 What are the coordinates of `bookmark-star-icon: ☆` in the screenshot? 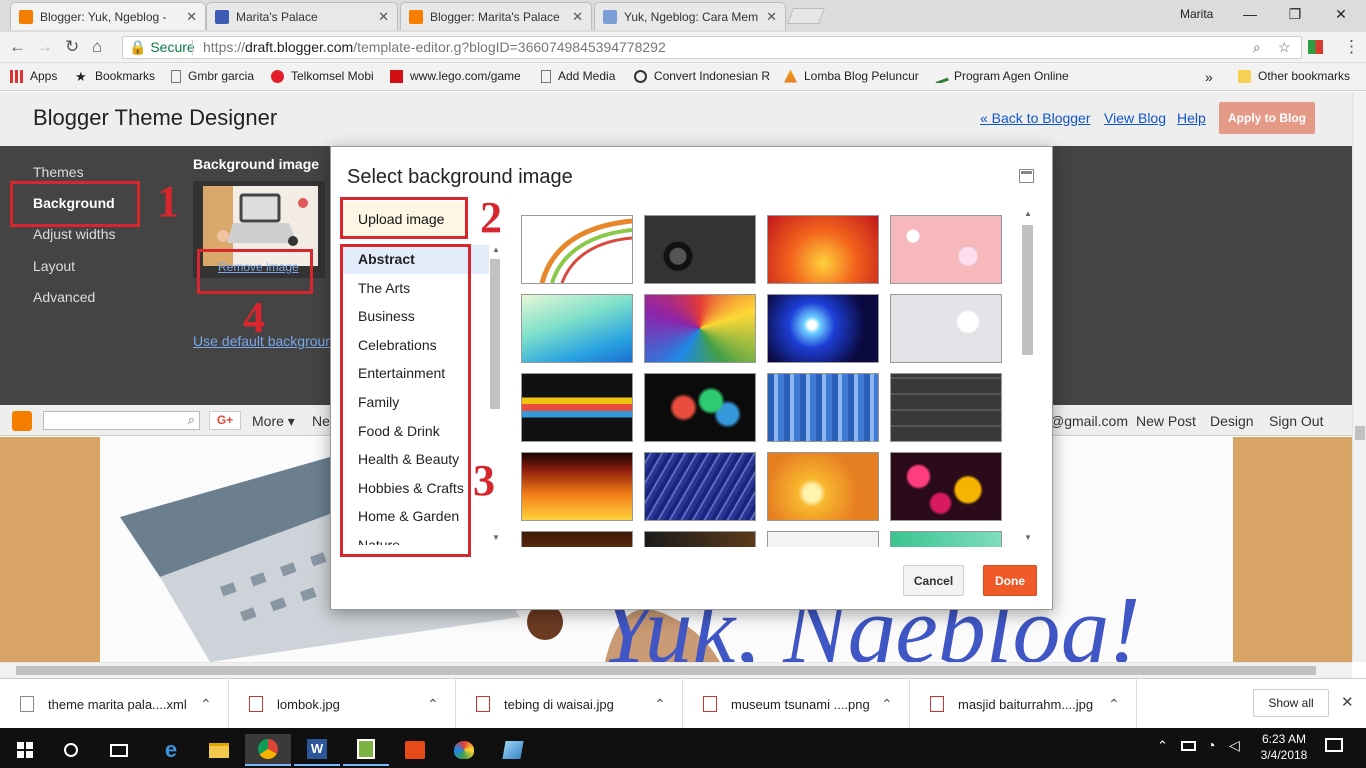 It's located at (1284, 47).